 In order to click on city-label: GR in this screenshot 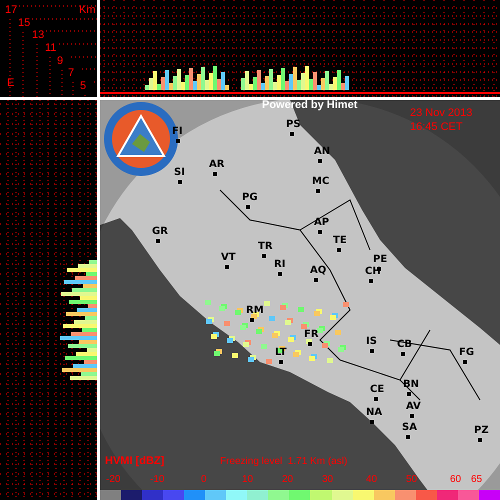, I will do `click(160, 232)`.